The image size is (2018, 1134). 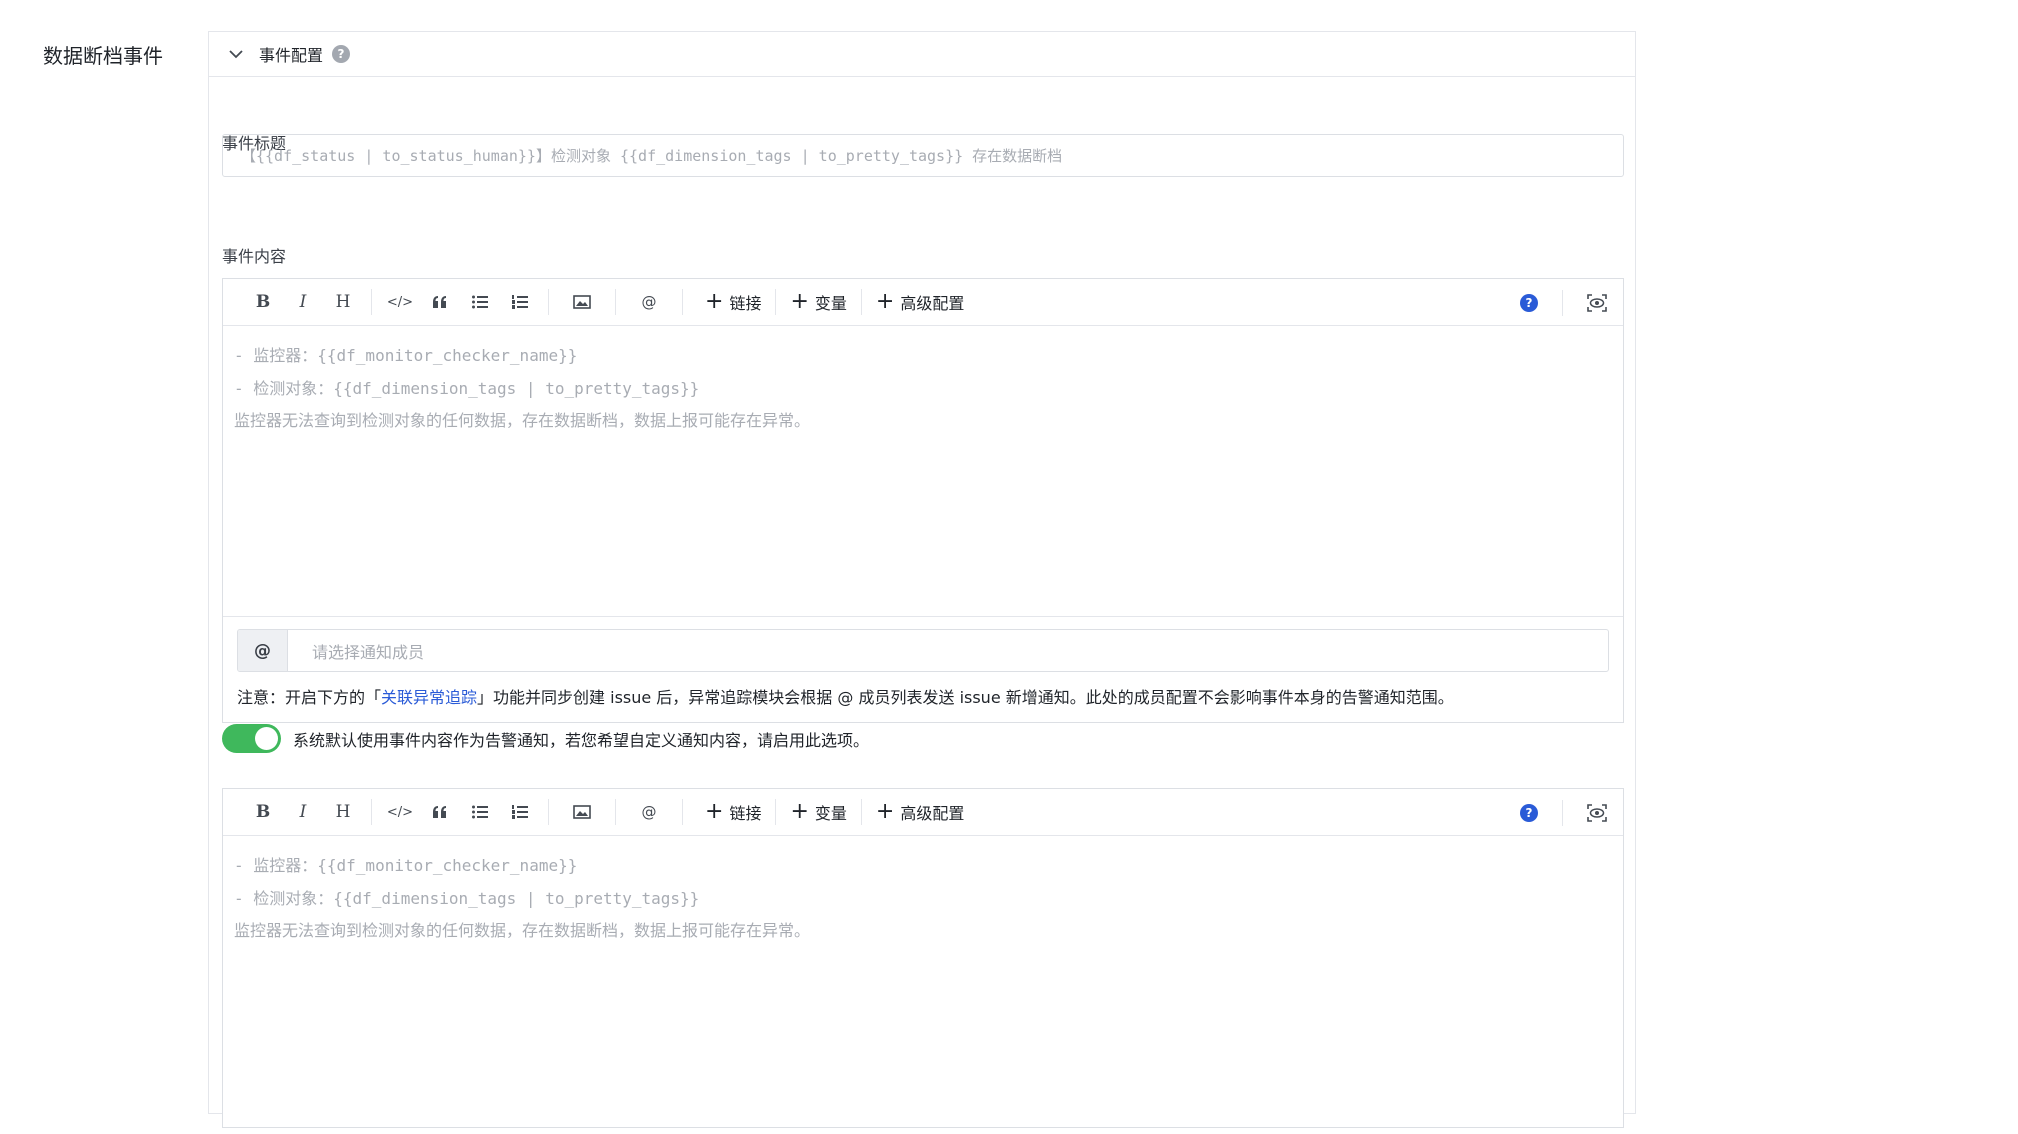 What do you see at coordinates (429, 697) in the screenshot?
I see `issue-tracking-link: 关联异常追踪` at bounding box center [429, 697].